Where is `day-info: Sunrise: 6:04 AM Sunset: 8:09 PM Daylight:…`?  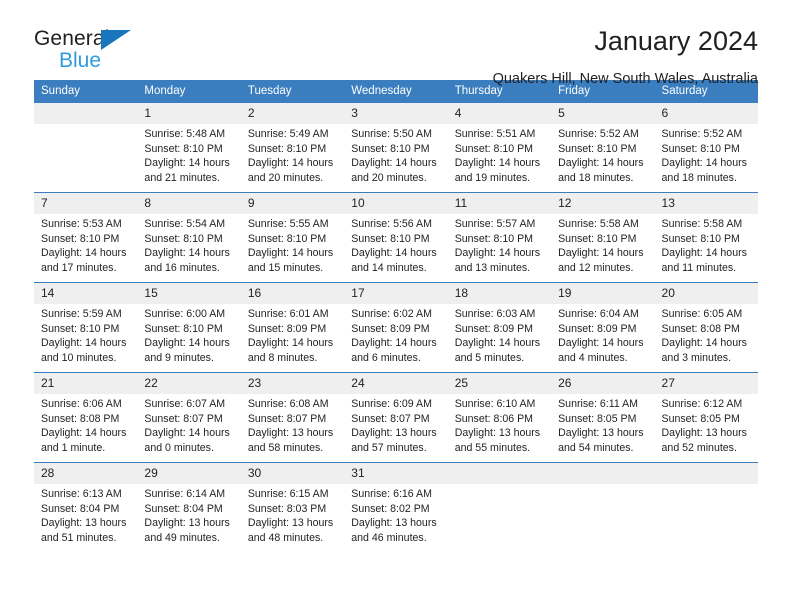 day-info: Sunrise: 6:04 AM Sunset: 8:09 PM Daylight:… is located at coordinates (602, 335).